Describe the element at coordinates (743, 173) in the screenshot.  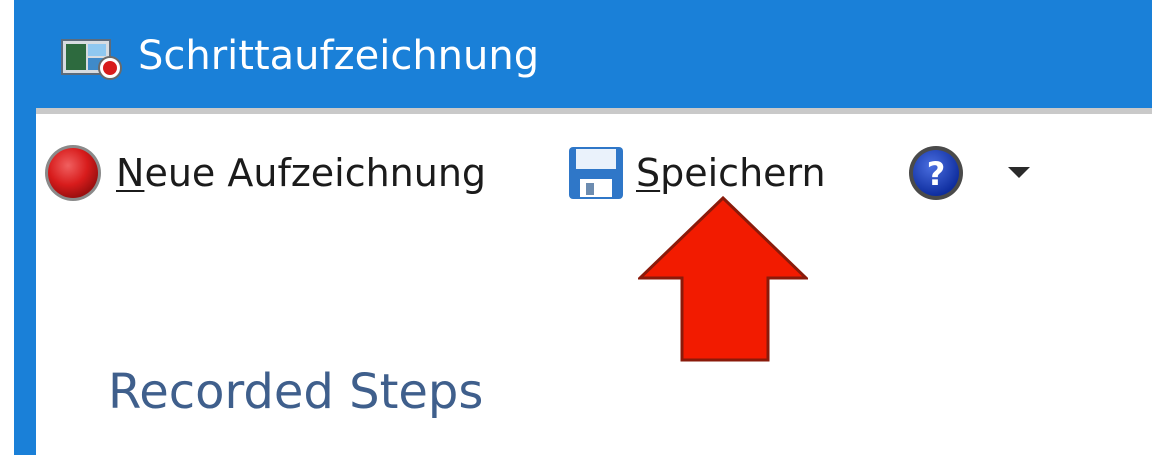
I see `save-text: peichern` at that location.